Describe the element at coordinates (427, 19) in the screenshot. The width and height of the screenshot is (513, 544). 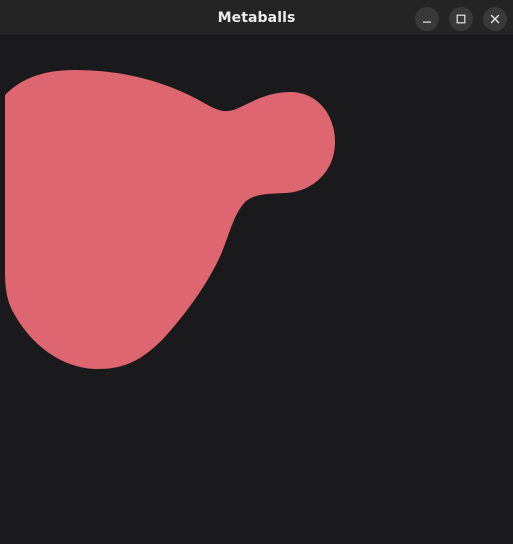
I see `minimize-button` at that location.